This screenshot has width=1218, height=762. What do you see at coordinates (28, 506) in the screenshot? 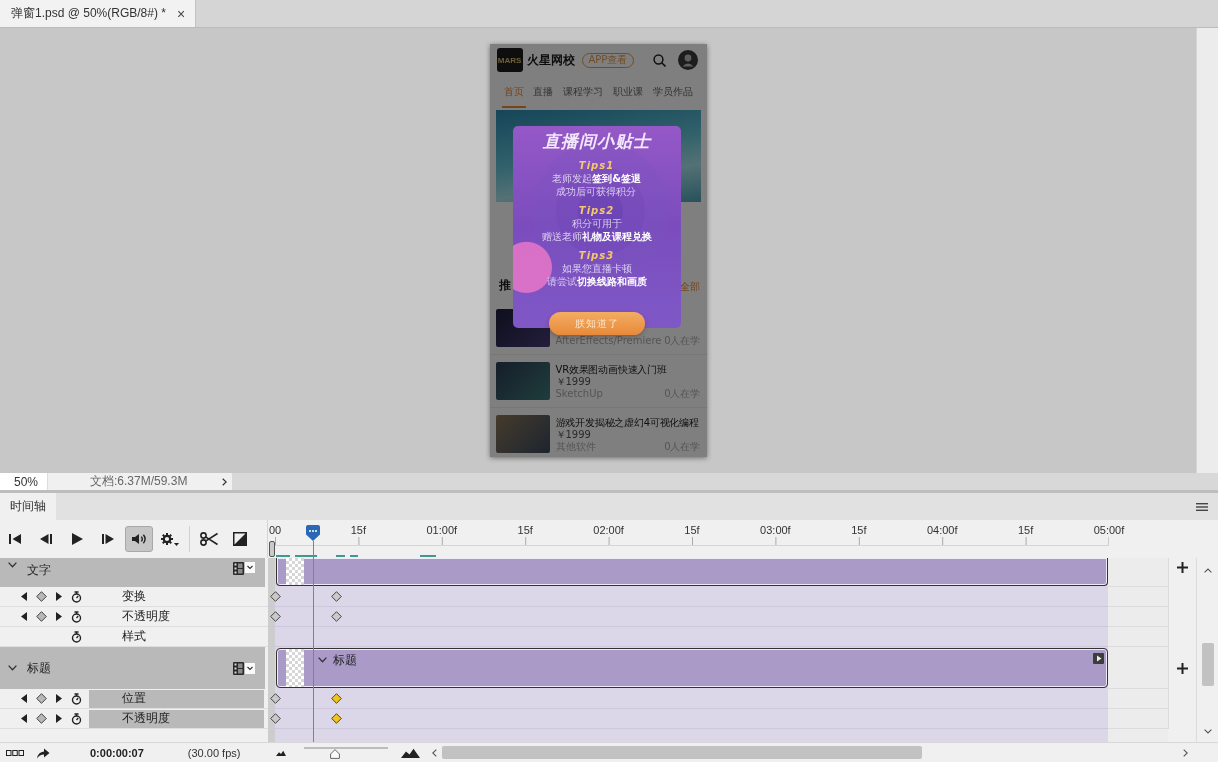
I see `panel-tab: 时间轴` at bounding box center [28, 506].